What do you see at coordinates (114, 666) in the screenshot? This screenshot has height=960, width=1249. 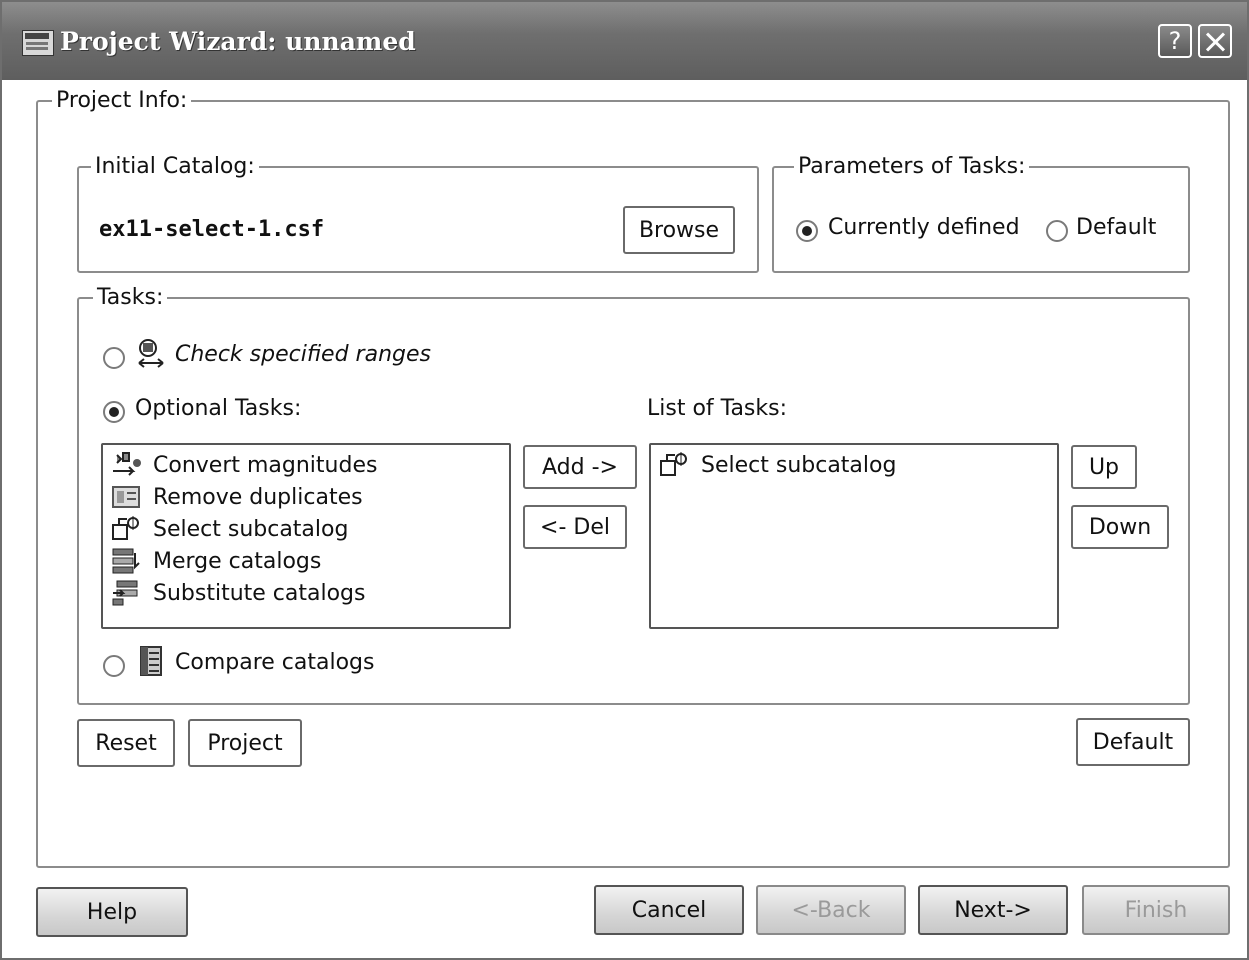 I see `compare-catalogs-radio` at bounding box center [114, 666].